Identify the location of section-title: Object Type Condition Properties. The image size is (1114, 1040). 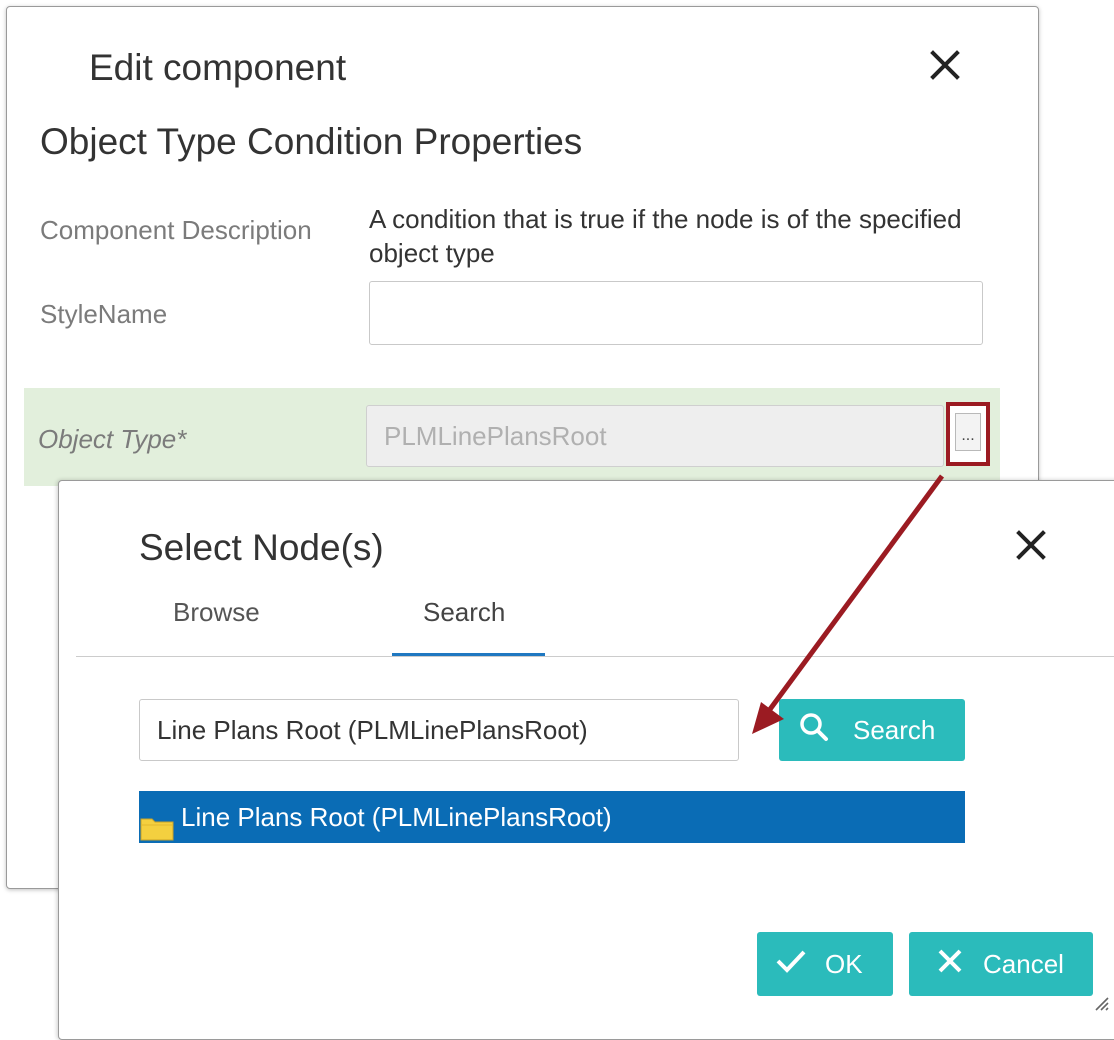
(311, 141).